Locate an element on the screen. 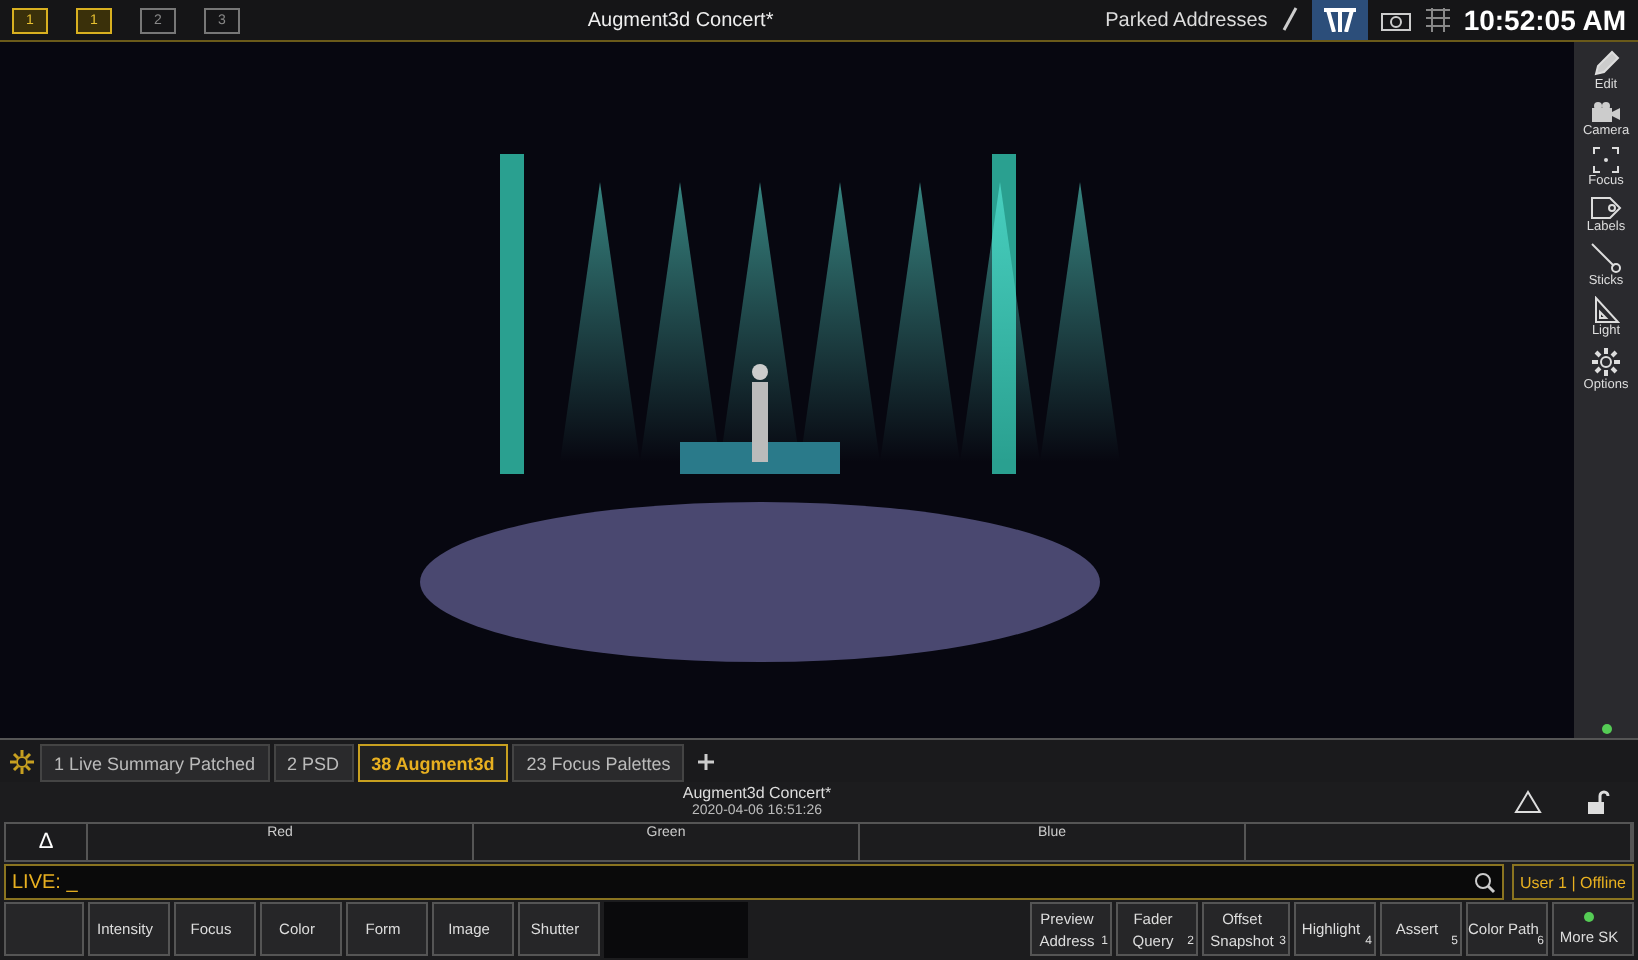 The width and height of the screenshot is (1638, 960). xt-icon is located at coordinates (1339, 20).